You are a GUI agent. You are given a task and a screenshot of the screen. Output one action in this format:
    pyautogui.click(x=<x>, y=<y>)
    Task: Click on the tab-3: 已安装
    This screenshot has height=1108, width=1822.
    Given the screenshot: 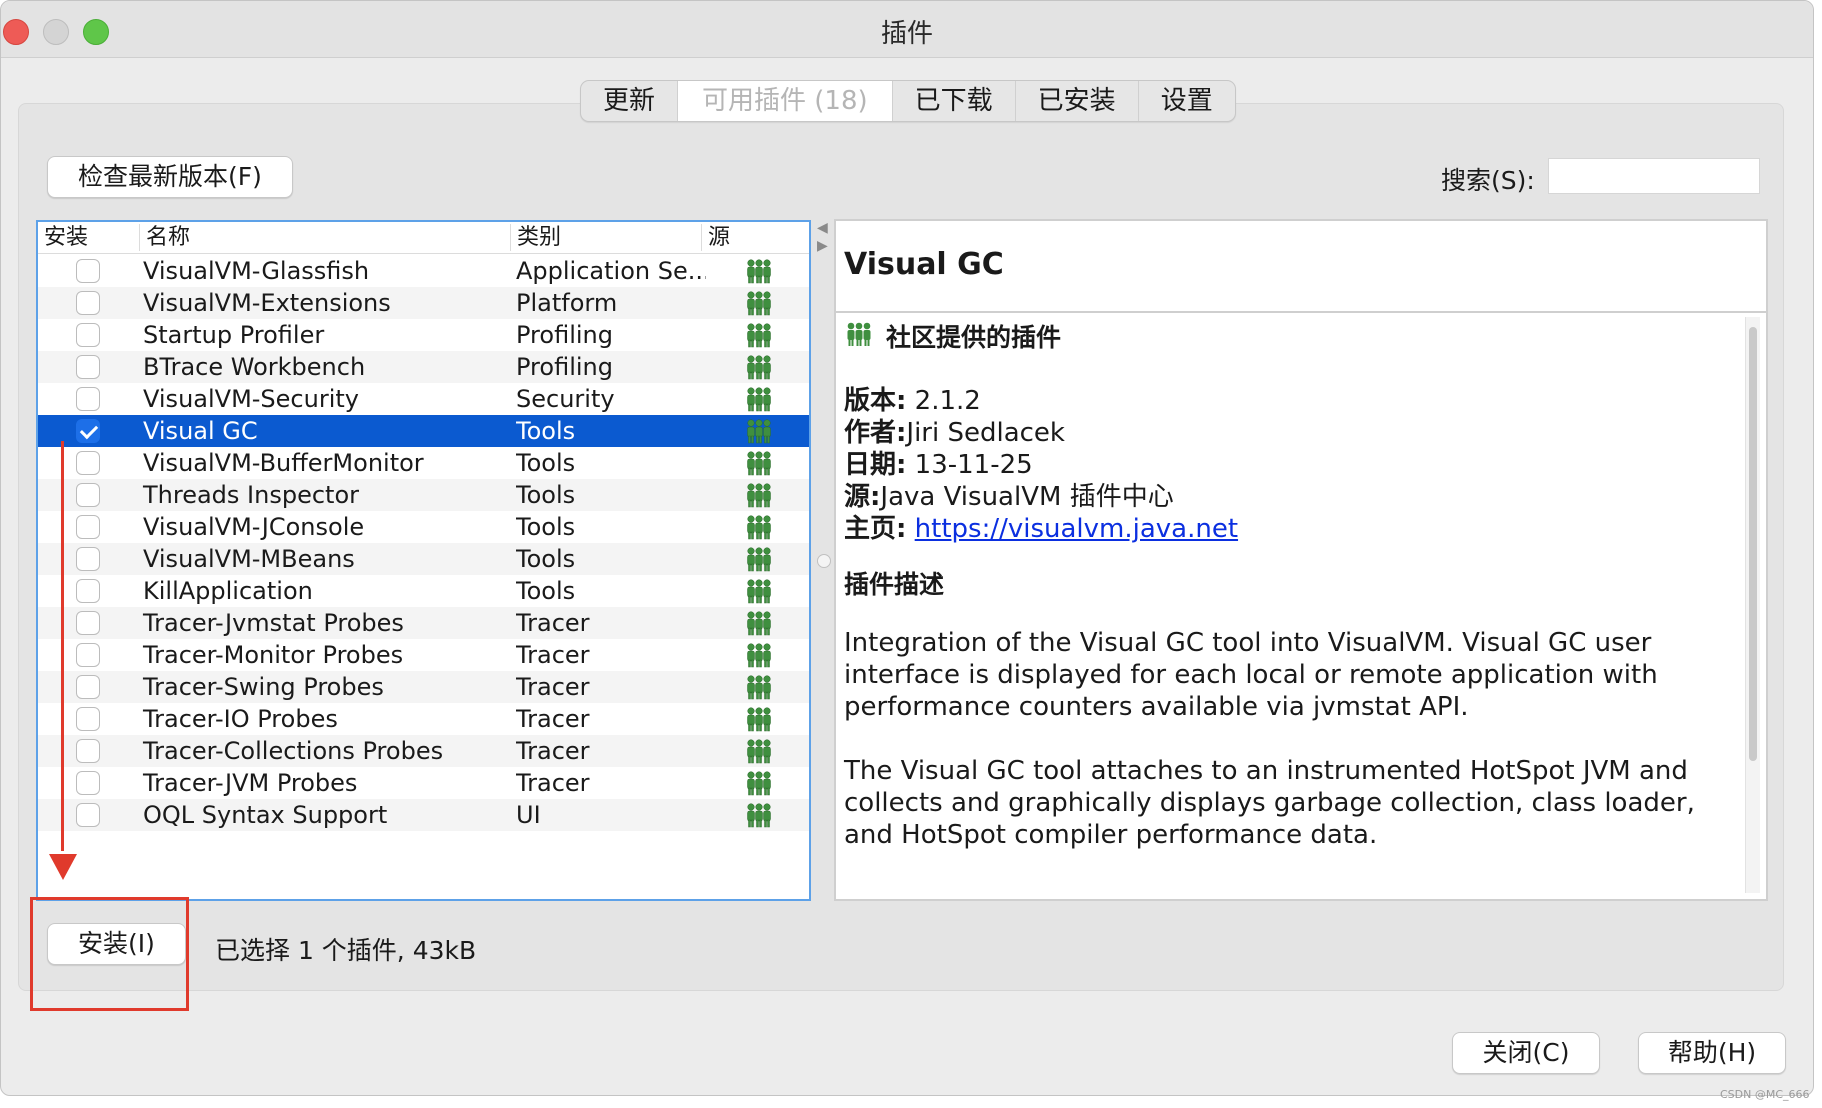 What is the action you would take?
    pyautogui.click(x=1077, y=101)
    